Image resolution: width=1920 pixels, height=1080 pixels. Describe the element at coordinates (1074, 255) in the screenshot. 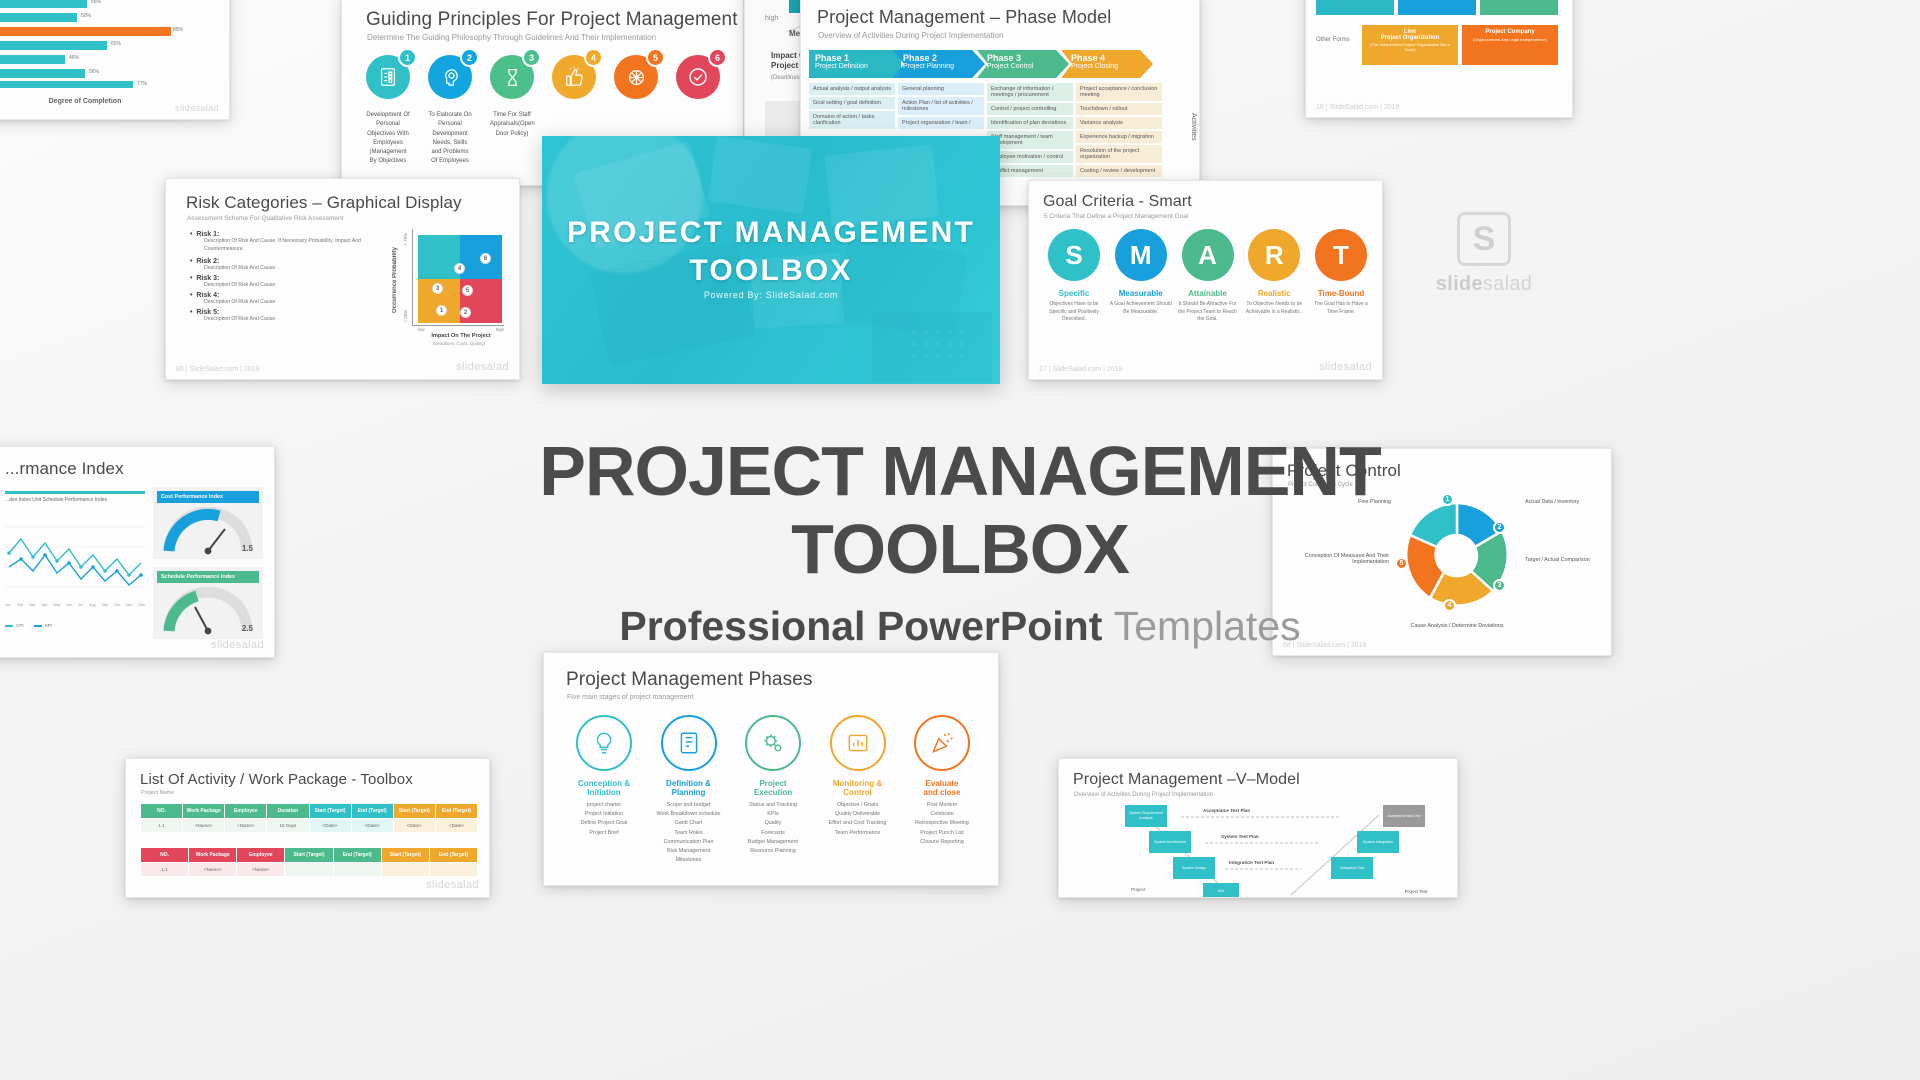

I see `smart-letter-circle: S` at that location.